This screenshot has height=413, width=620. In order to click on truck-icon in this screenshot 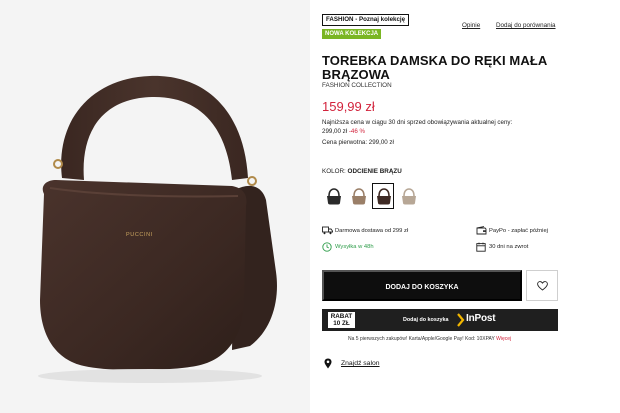, I will do `click(327, 230)`.